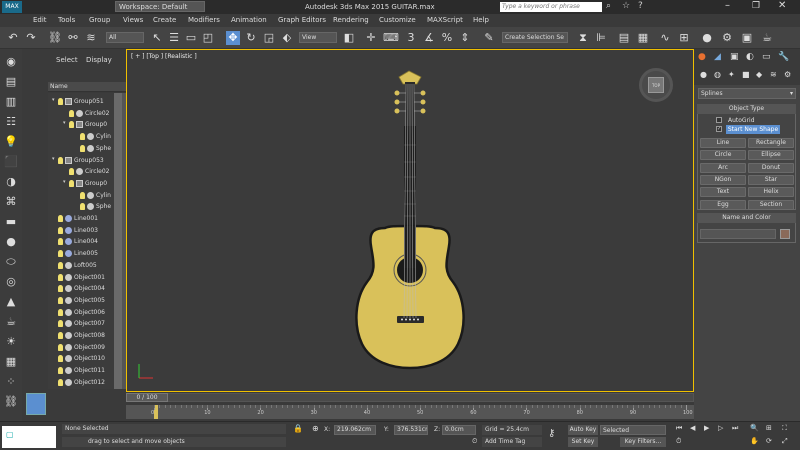 The width and height of the screenshot is (800, 450). Describe the element at coordinates (125, 37) in the screenshot. I see `selection-filter-select: All` at that location.